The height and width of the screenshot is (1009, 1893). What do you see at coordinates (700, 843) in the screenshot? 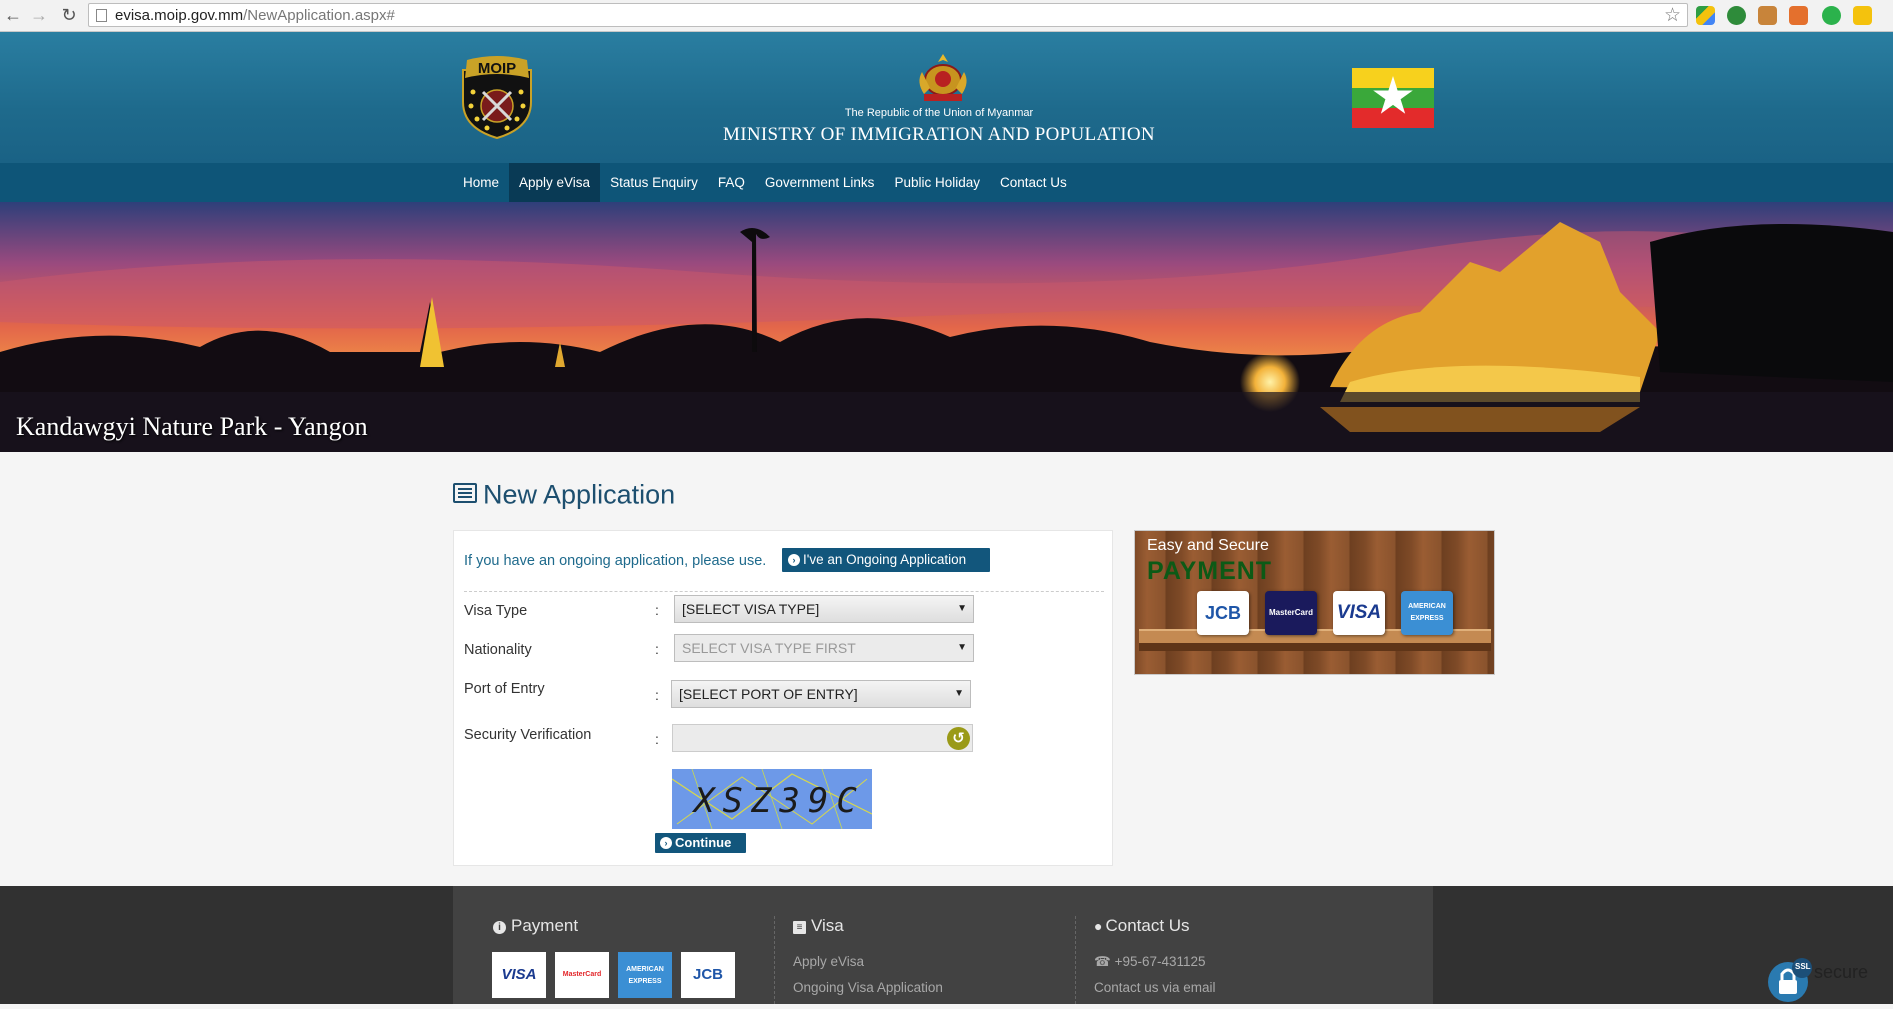
I see `continue-button: › Continue` at bounding box center [700, 843].